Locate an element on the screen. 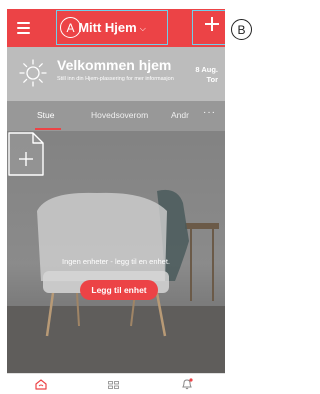 This screenshot has height=394, width=320. date-weekday: Tor is located at coordinates (212, 79).